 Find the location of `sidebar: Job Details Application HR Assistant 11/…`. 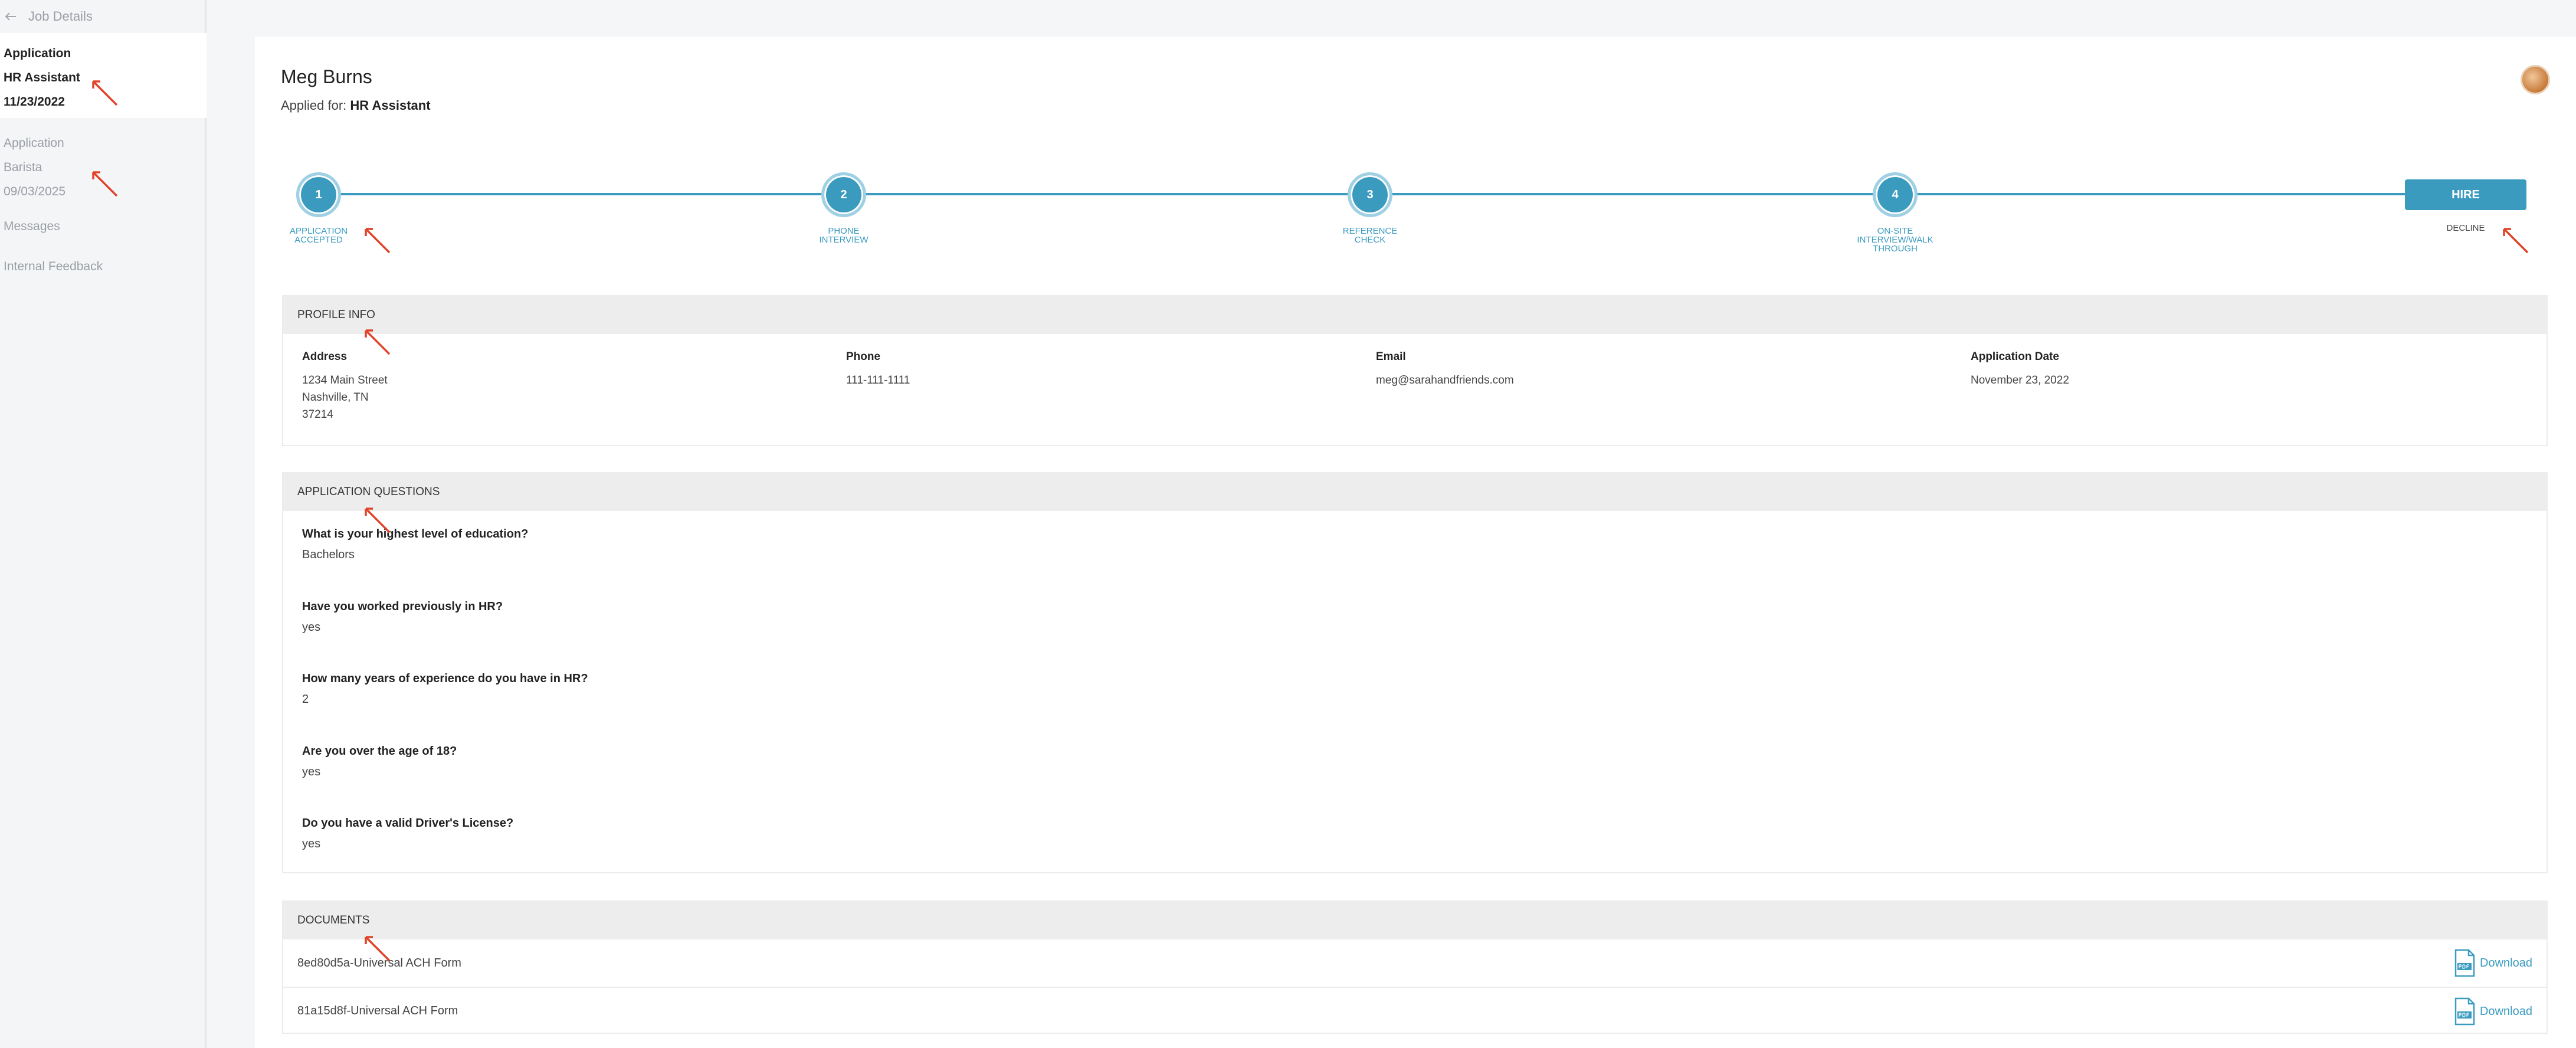

sidebar: Job Details Application HR Assistant 11/… is located at coordinates (103, 524).